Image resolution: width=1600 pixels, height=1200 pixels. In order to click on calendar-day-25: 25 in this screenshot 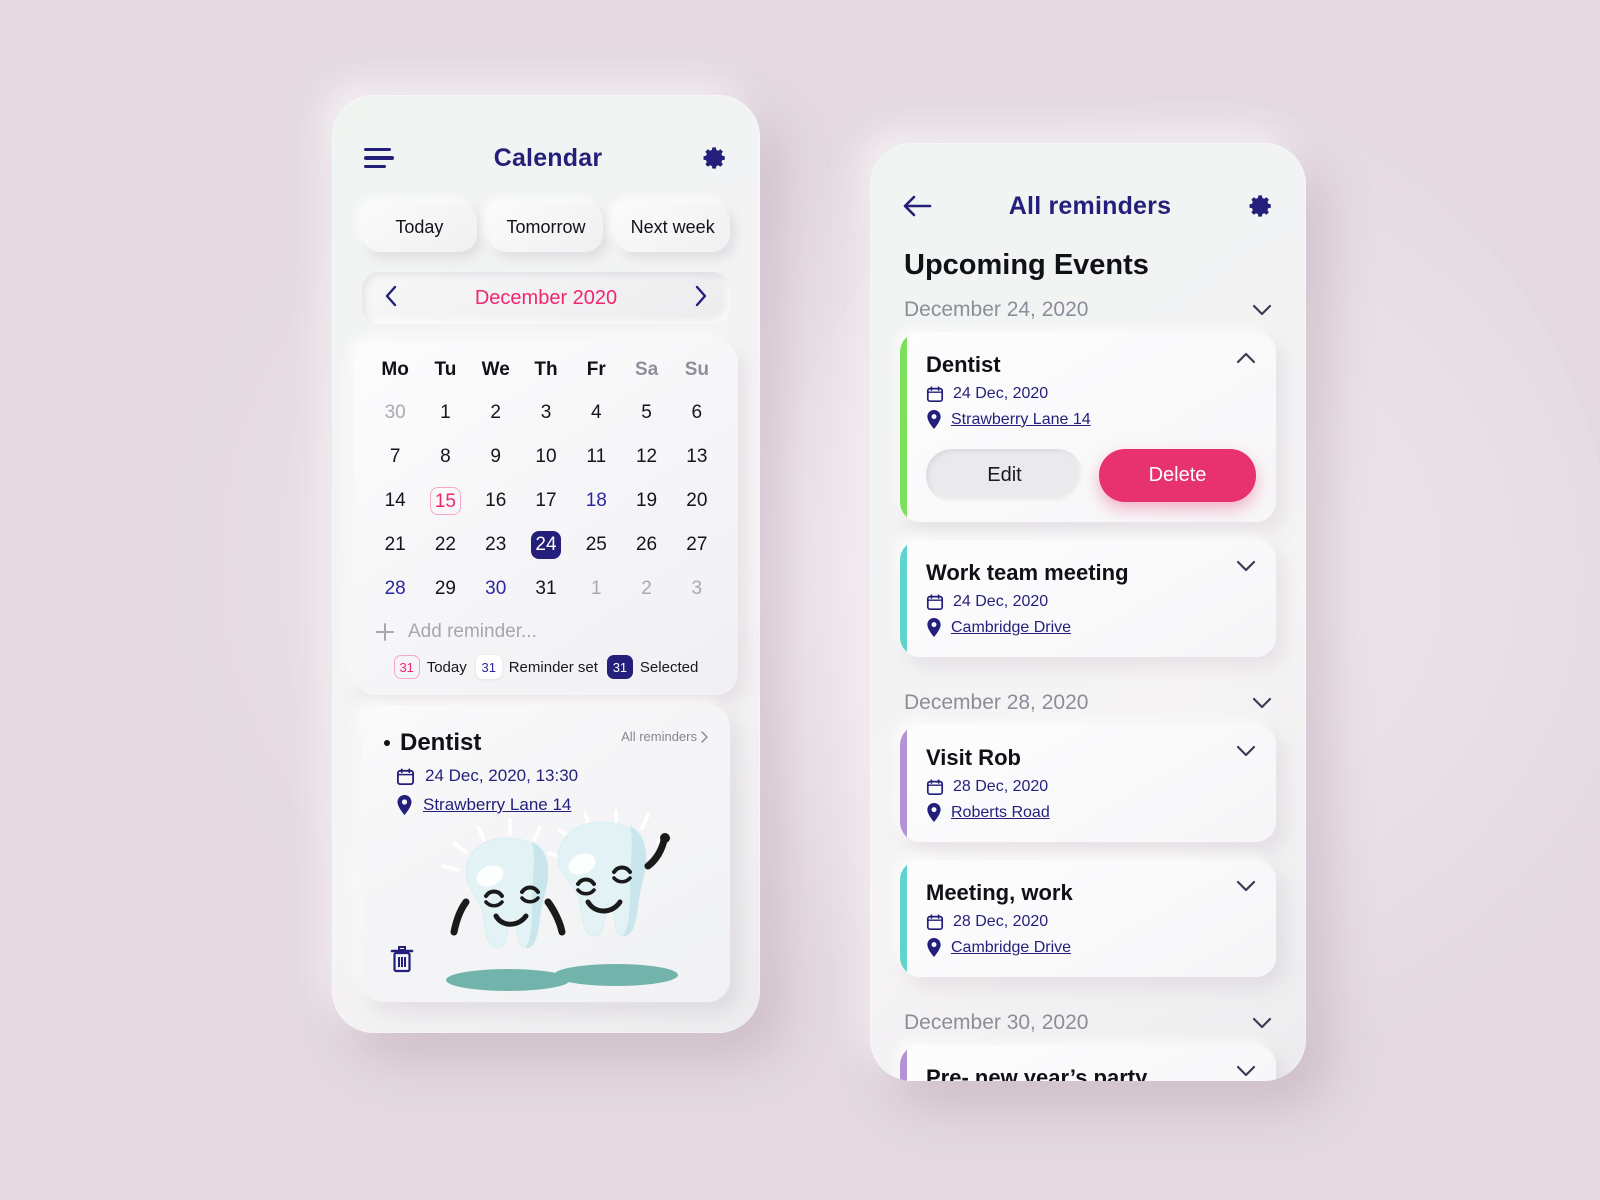, I will do `click(596, 545)`.